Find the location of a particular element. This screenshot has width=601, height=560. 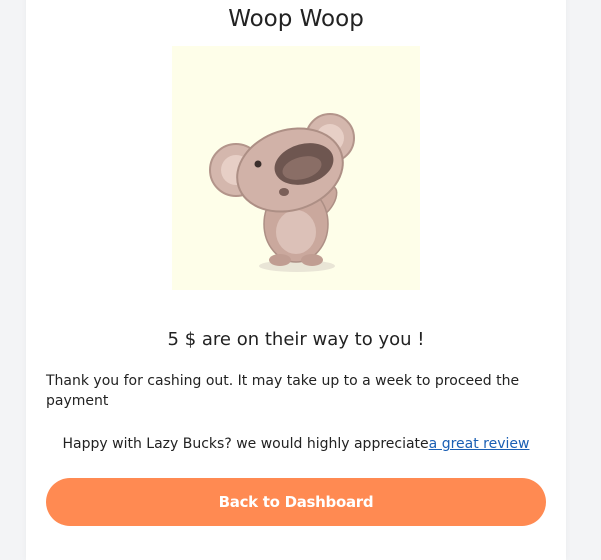

page-title: Woop Woop is located at coordinates (296, 19).